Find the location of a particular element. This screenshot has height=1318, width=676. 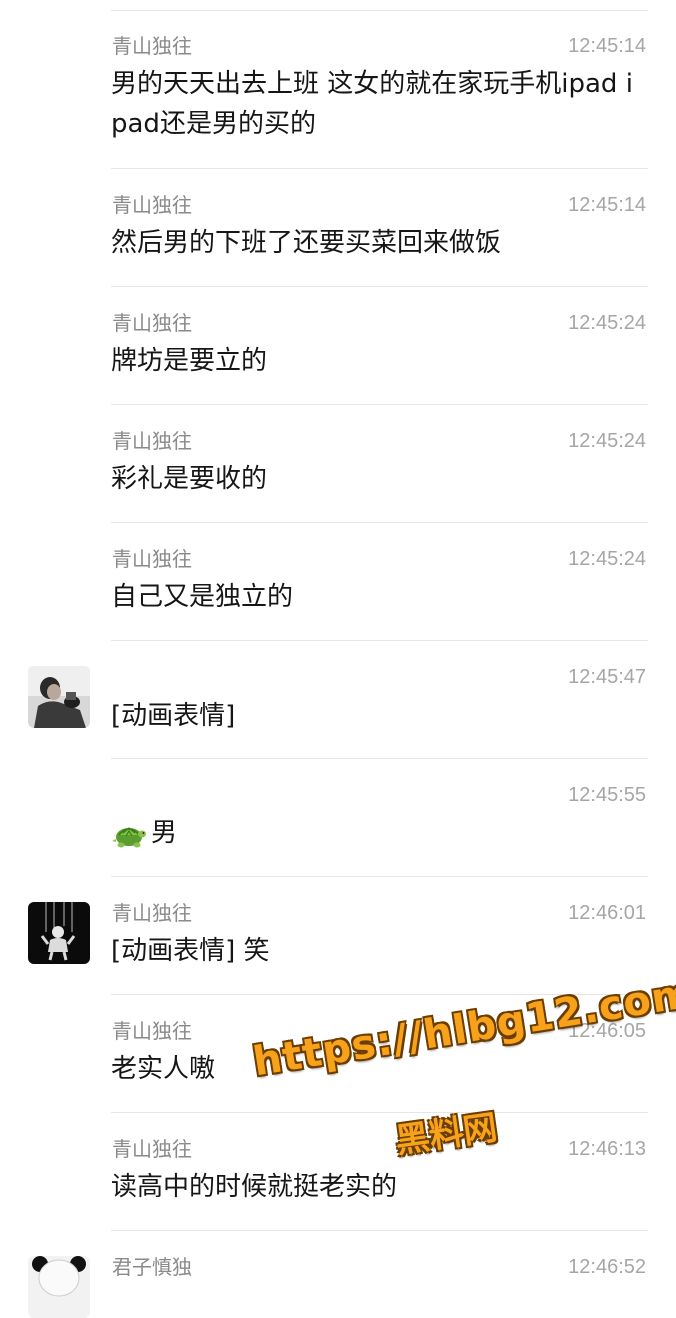

message-time: 12:45:55 is located at coordinates (607, 795).